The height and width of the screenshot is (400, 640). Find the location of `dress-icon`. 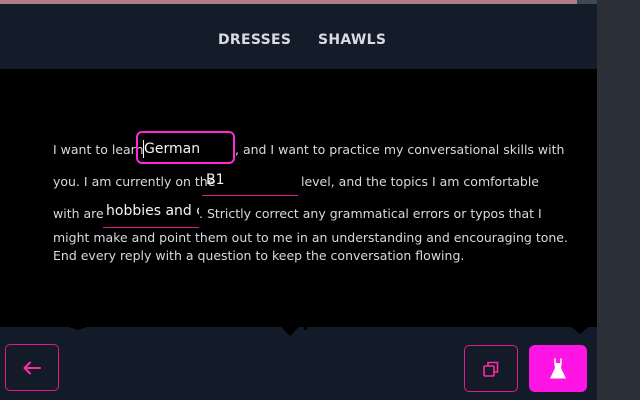

dress-icon is located at coordinates (558, 367).